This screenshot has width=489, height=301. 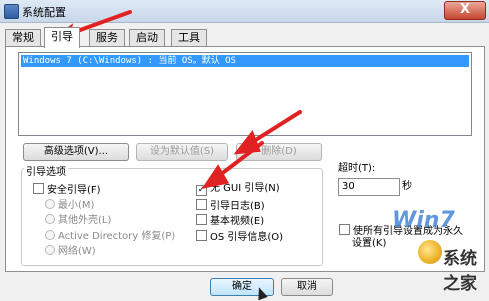 What do you see at coordinates (23, 37) in the screenshot?
I see `tab-general: 常规` at bounding box center [23, 37].